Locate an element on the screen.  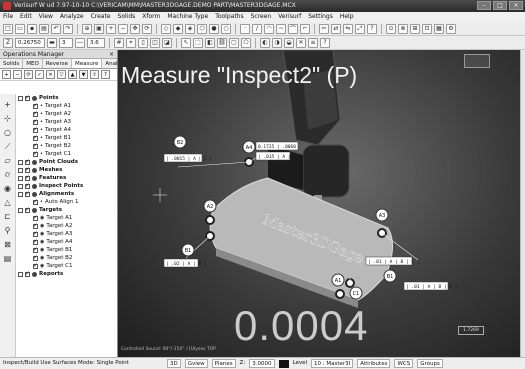
help-icon: ? is located at coordinates (325, 42).